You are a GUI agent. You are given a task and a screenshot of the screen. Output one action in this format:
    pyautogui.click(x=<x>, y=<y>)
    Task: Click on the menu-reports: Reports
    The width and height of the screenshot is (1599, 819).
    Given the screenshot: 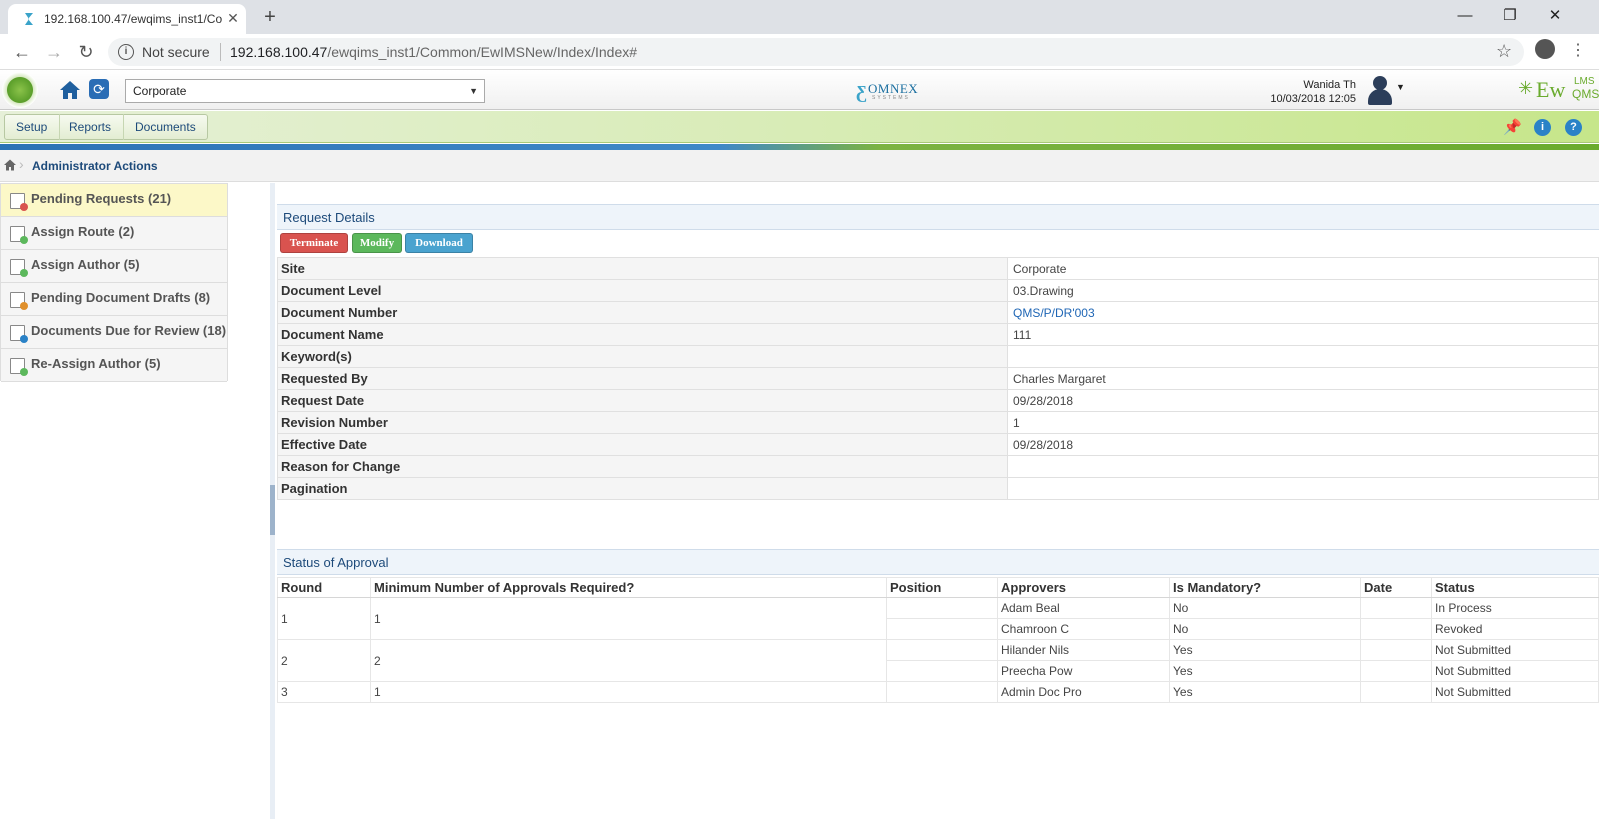 What is the action you would take?
    pyautogui.click(x=91, y=127)
    